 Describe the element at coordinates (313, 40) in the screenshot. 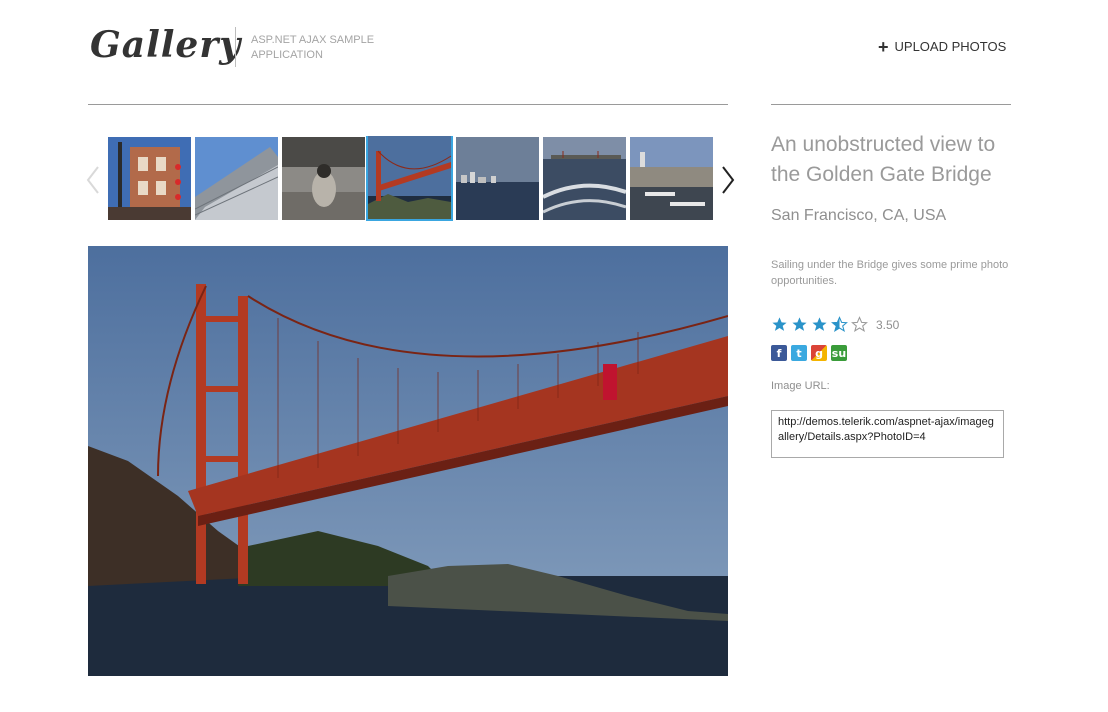

I see `subtitle-line-1: ASP.NET AJAX SAMPLE` at that location.